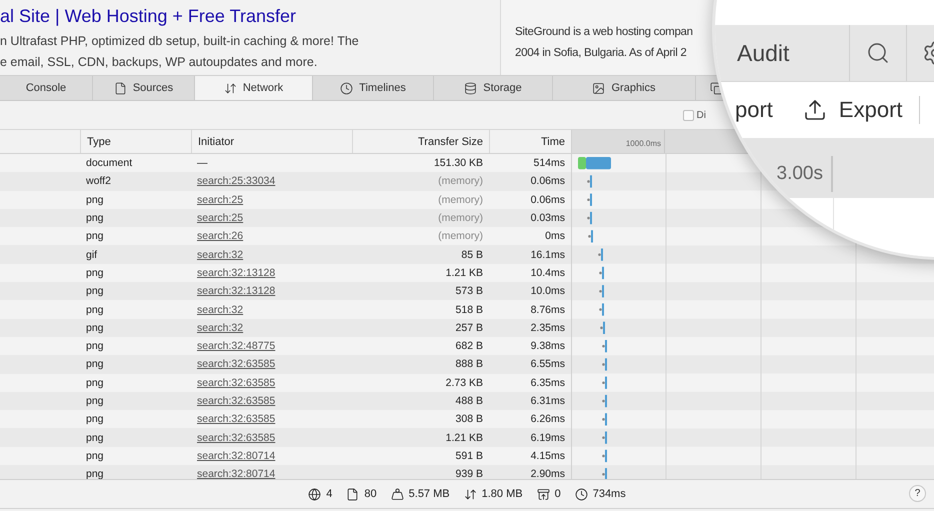  What do you see at coordinates (548, 346) in the screenshot?
I see `time-cell-text: 9.38ms` at bounding box center [548, 346].